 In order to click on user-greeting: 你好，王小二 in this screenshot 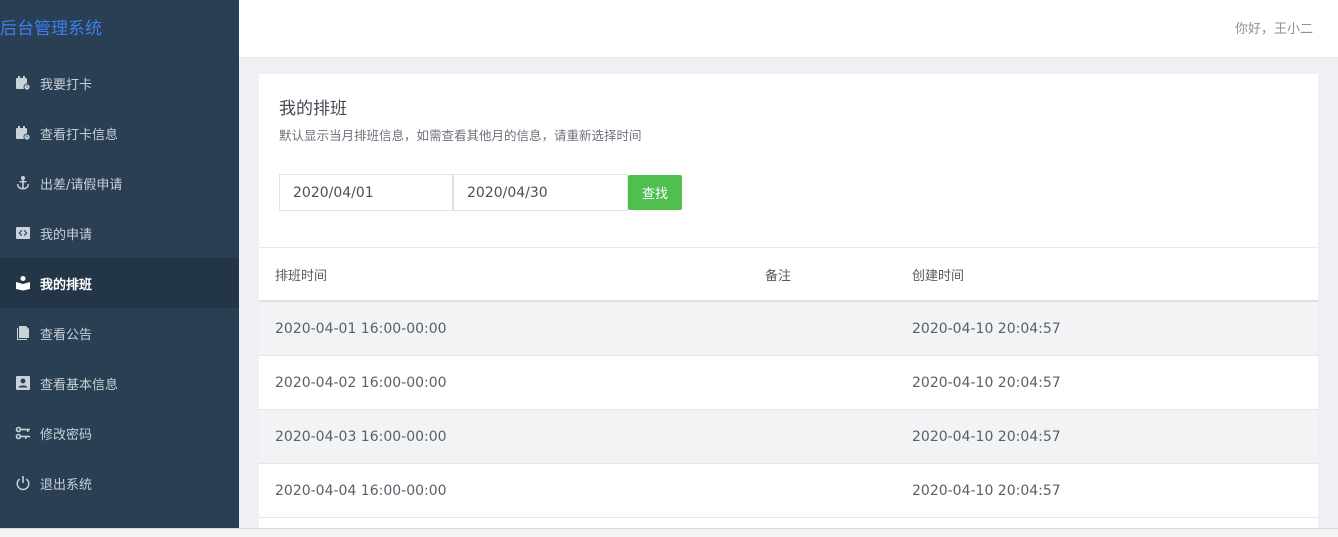, I will do `click(1274, 27)`.